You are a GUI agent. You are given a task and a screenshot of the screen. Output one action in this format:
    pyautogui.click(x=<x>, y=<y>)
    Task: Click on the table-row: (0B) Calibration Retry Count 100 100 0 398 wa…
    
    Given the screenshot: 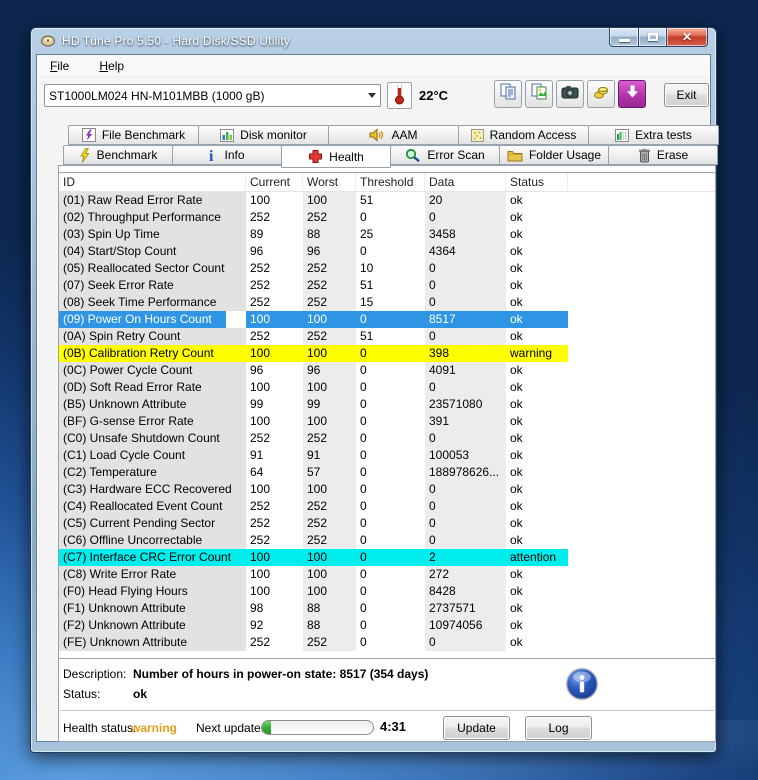 What is the action you would take?
    pyautogui.click(x=387, y=353)
    